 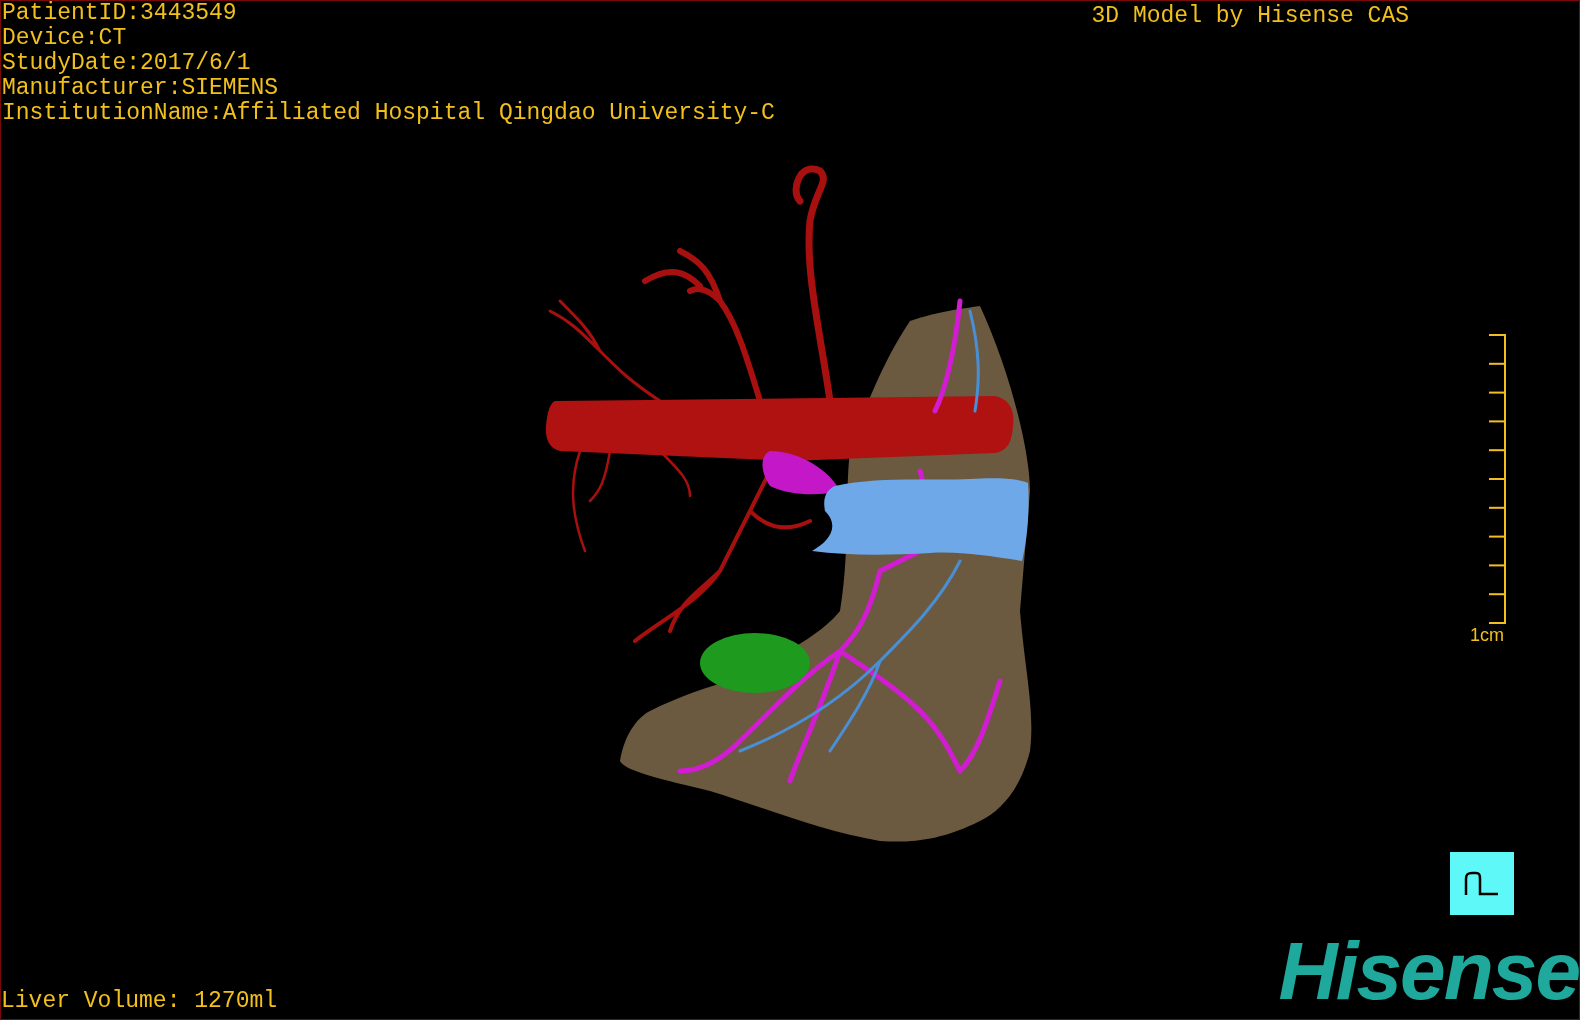 I want to click on model-credit-text: 3D Model by Hisense CAS, so click(x=1250, y=16).